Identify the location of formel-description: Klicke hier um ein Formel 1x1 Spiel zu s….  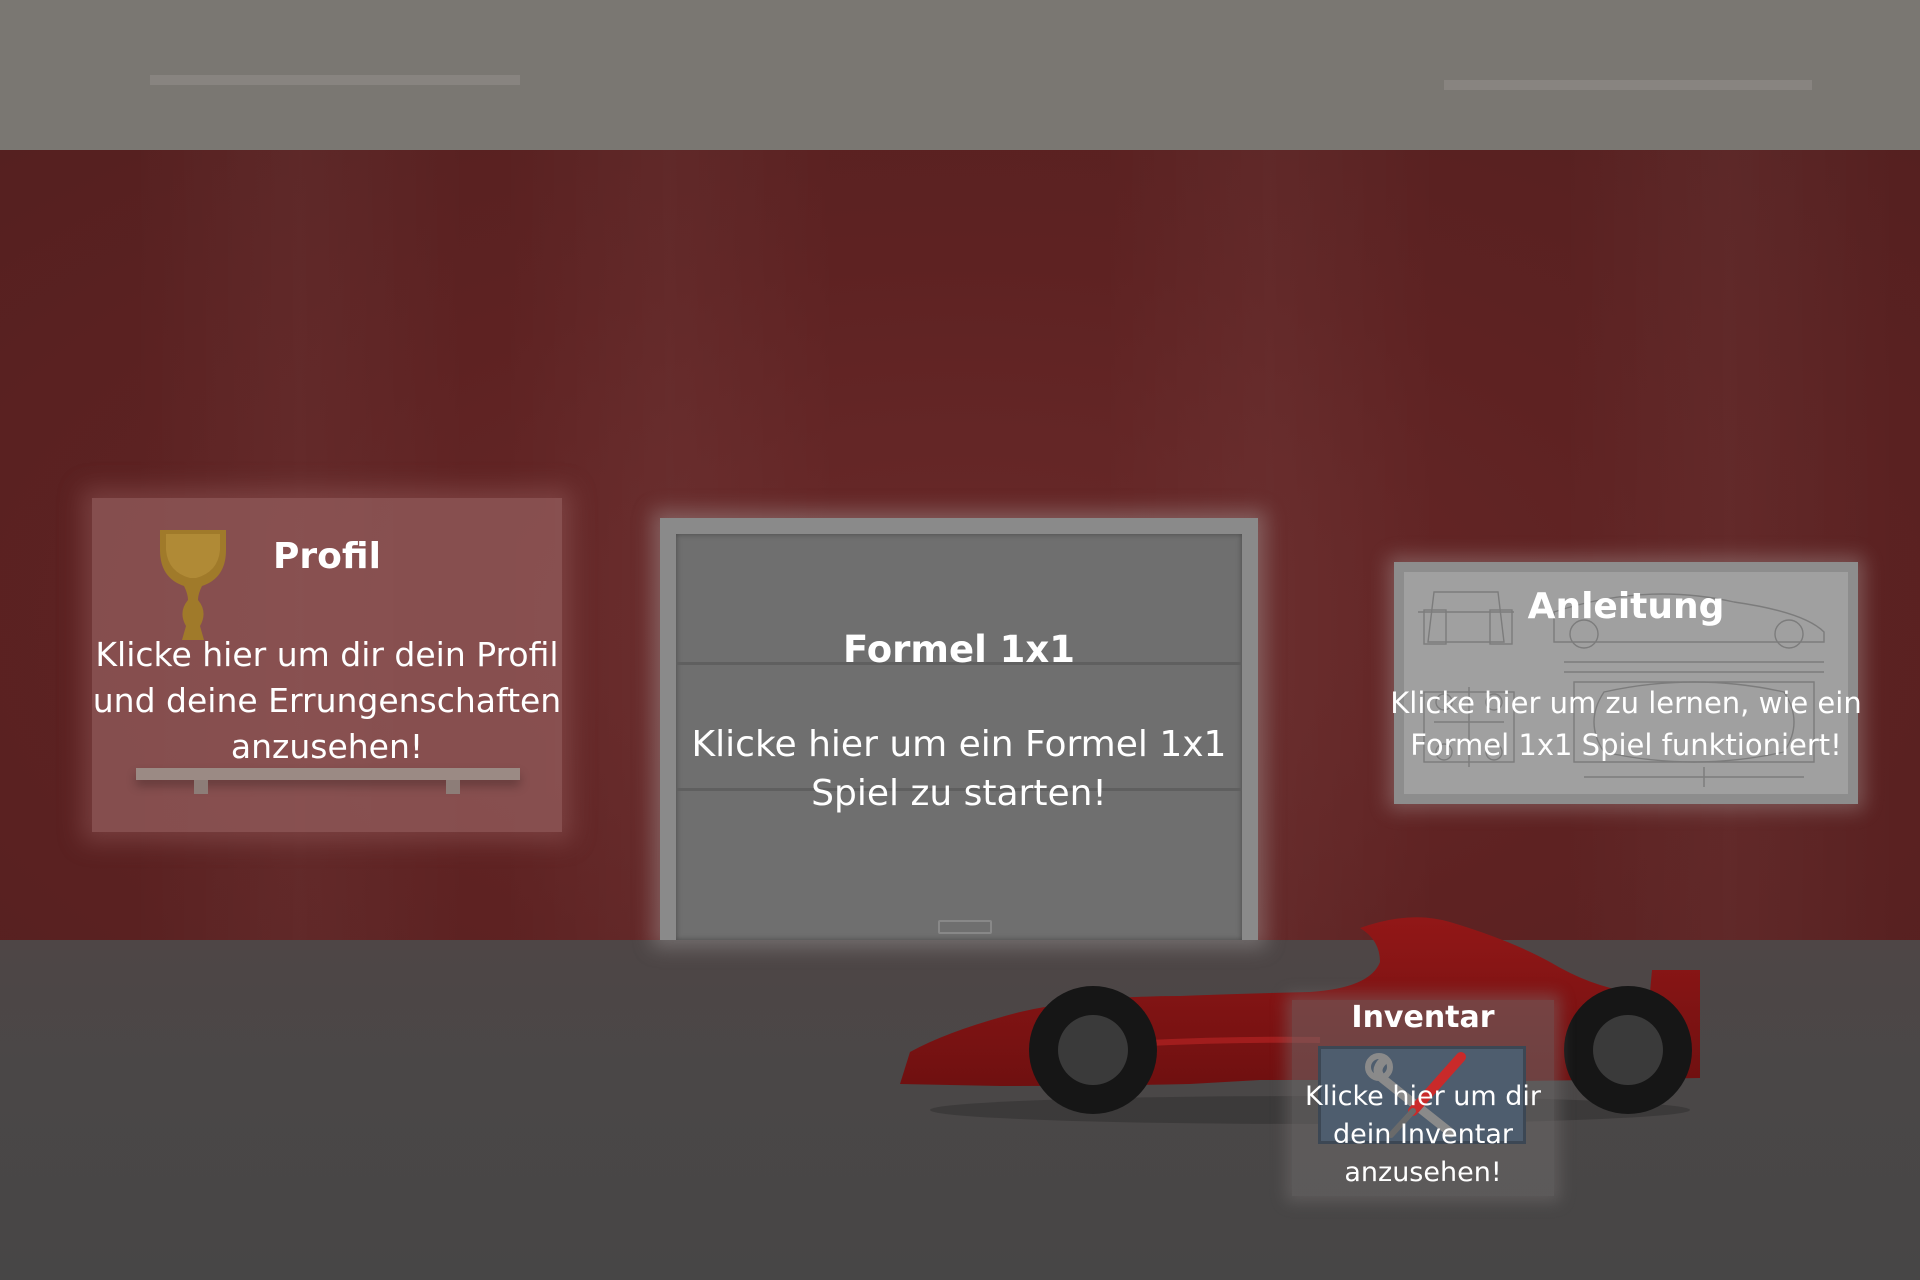
(959, 769).